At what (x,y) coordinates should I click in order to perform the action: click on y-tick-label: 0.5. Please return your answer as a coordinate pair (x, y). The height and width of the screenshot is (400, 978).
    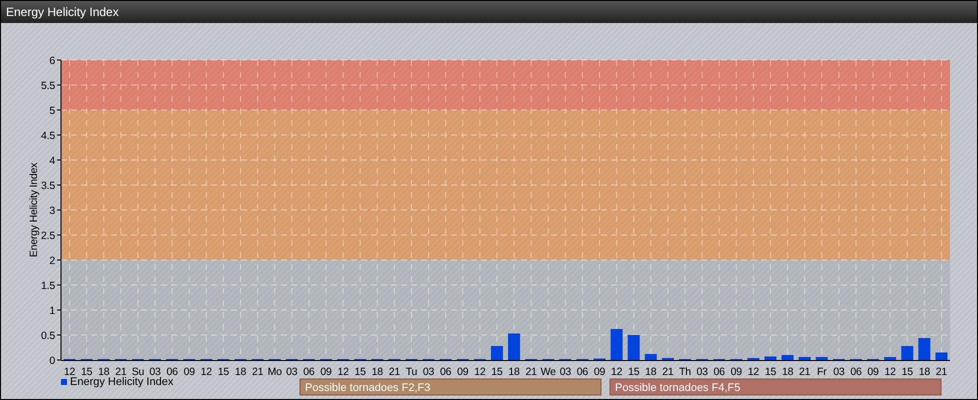
    Looking at the image, I should click on (48, 336).